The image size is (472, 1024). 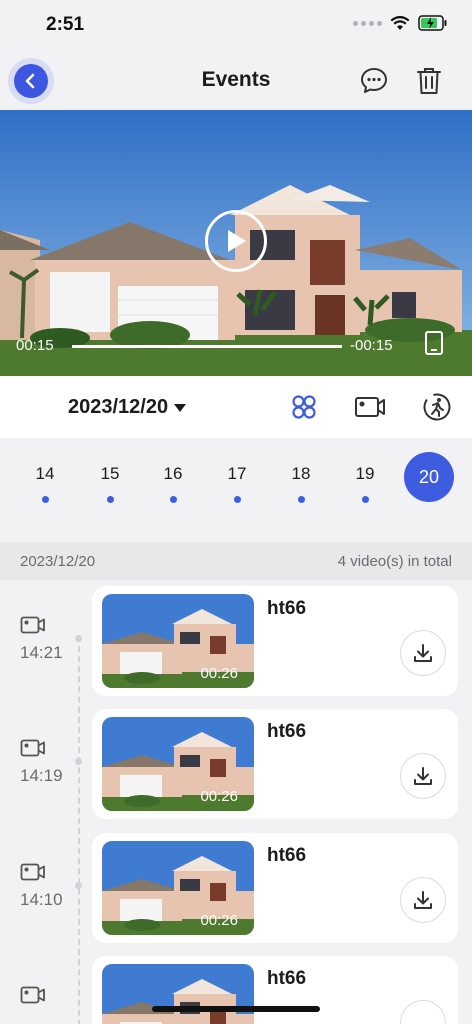 I want to click on date-toolbar: 2023/12/20, so click(x=236, y=407).